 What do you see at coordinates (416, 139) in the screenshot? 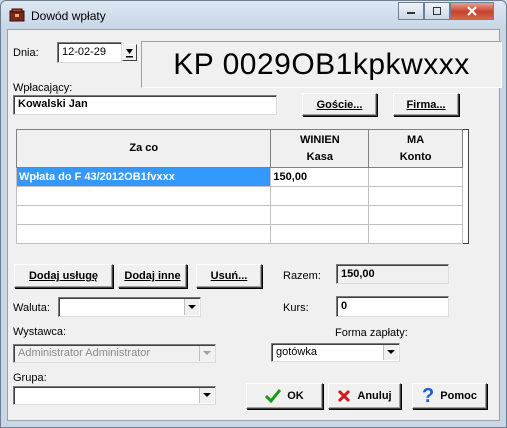
I see `column-header-label: MA` at bounding box center [416, 139].